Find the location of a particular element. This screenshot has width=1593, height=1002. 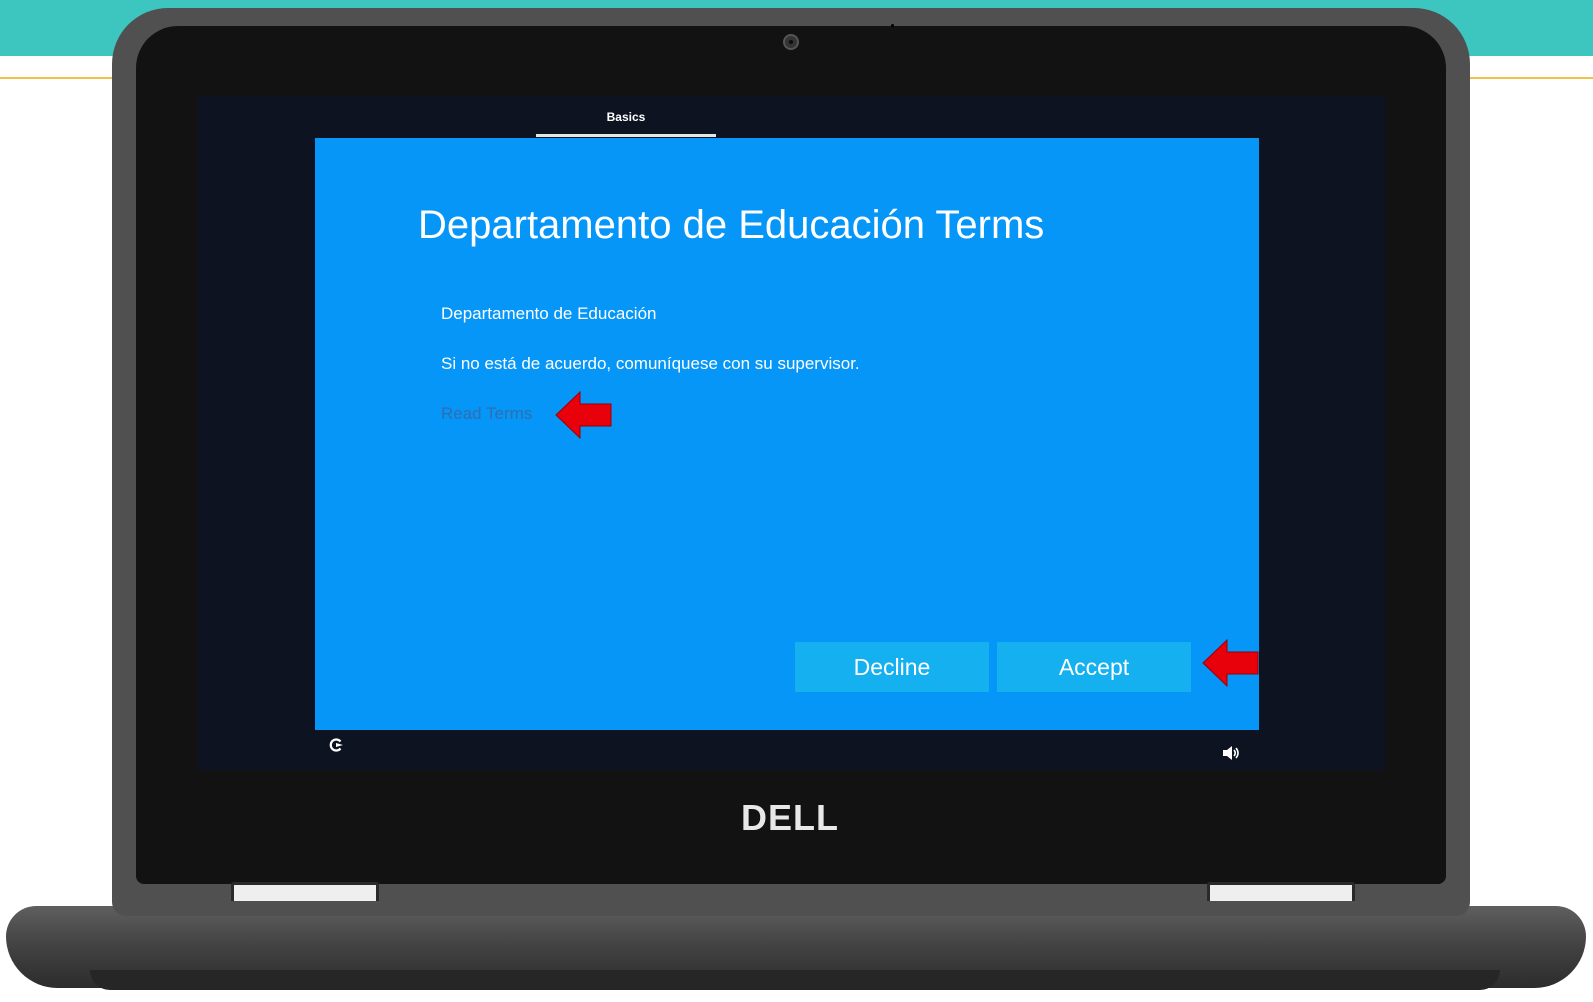

hinge-left is located at coordinates (305, 891).